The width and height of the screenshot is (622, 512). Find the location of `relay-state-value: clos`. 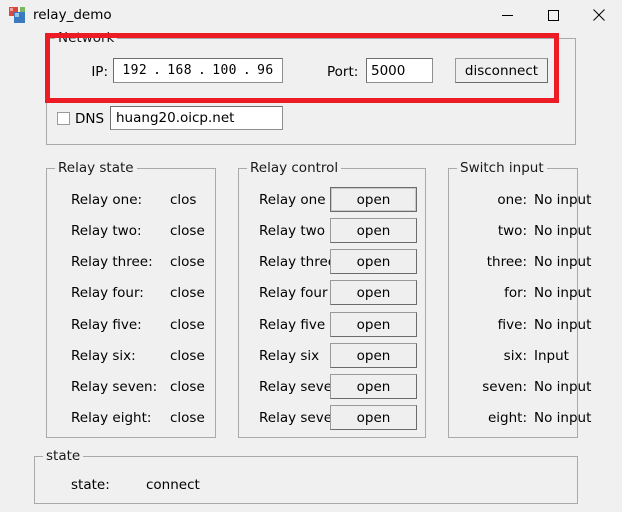

relay-state-value: clos is located at coordinates (183, 200).